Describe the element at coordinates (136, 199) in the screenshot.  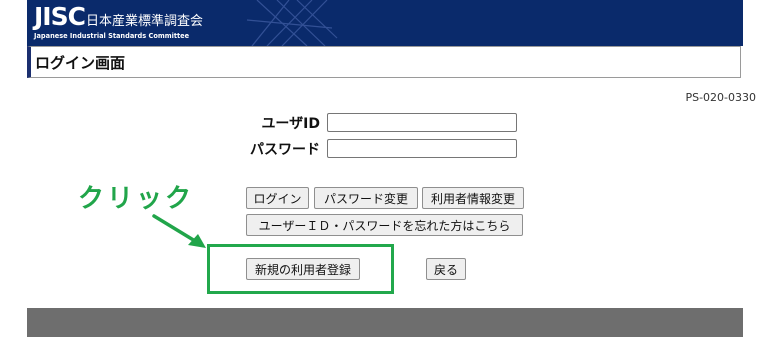
I see `click-annotation-text: クリック` at that location.